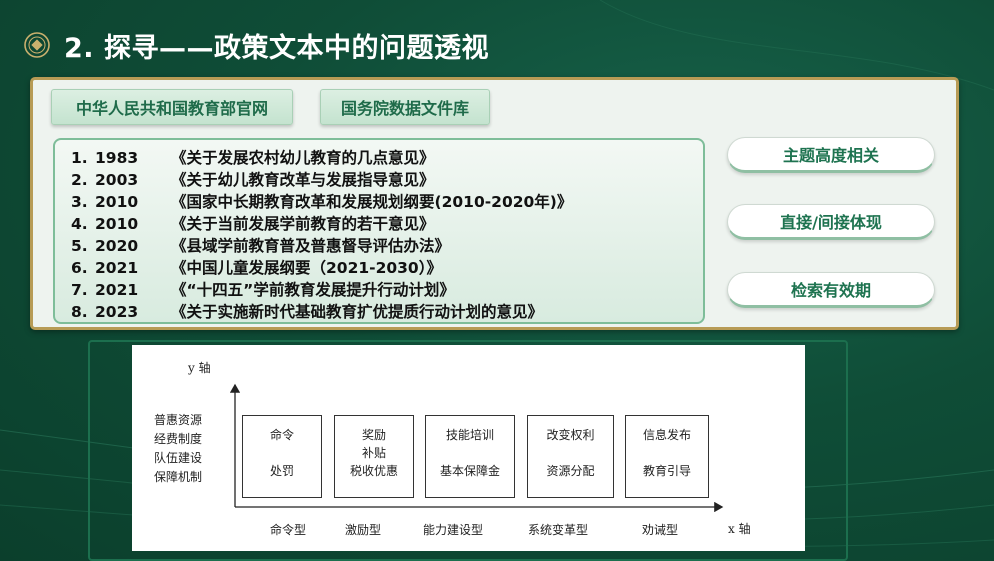  I want to click on tab-moe-website: 中华人民共和国教育部官网, so click(172, 107).